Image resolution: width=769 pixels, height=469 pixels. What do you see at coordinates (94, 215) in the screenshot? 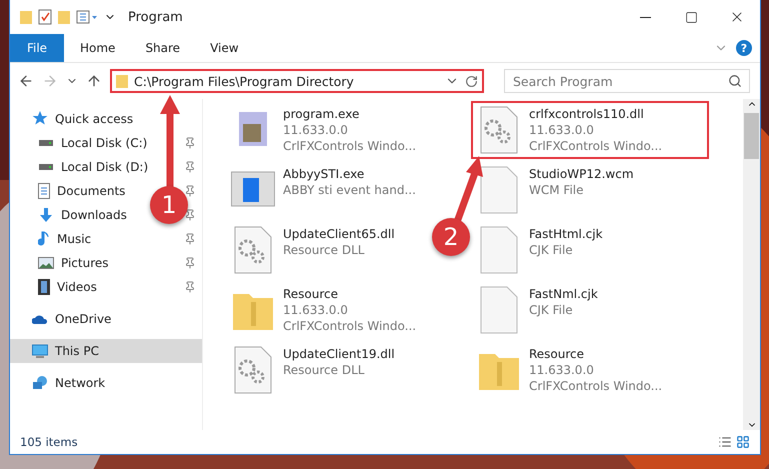
I see `sidebar-item: Downloads` at bounding box center [94, 215].